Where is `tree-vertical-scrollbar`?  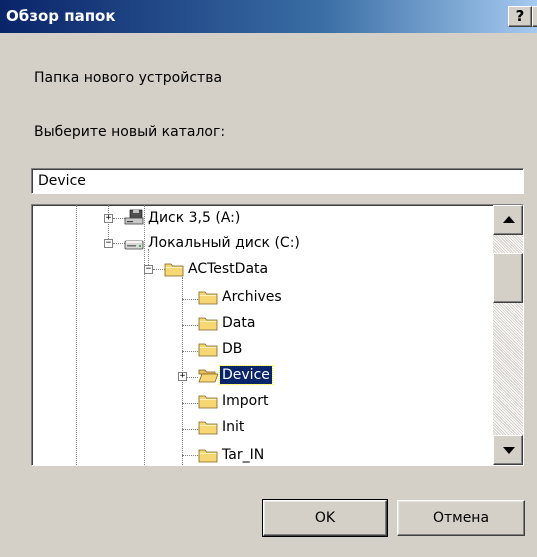 tree-vertical-scrollbar is located at coordinates (508, 335).